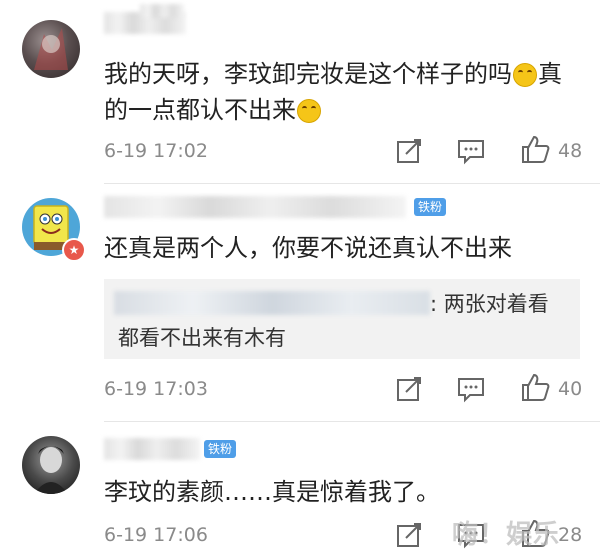  I want to click on comment-time: 6-19 17:06, so click(156, 535).